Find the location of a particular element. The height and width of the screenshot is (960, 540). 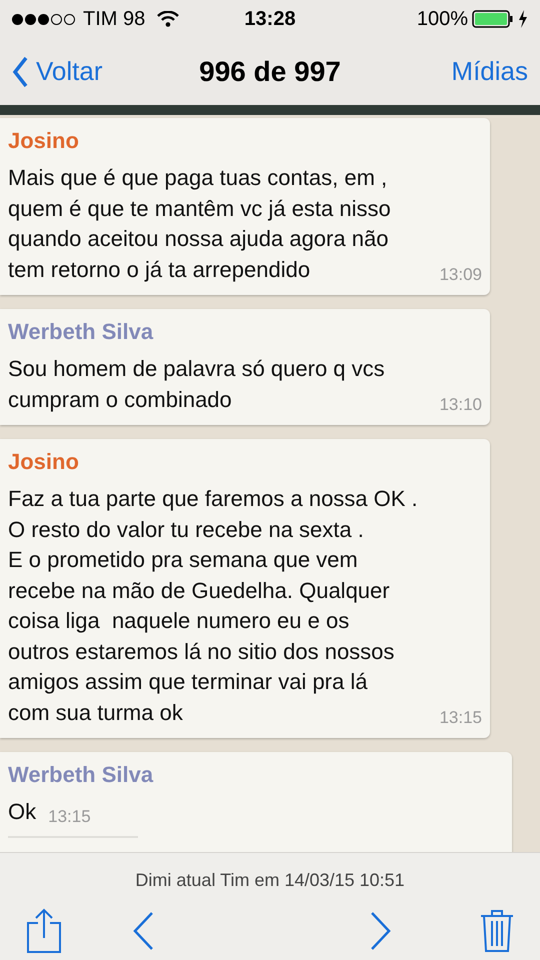

signal-icon is located at coordinates (43, 19).